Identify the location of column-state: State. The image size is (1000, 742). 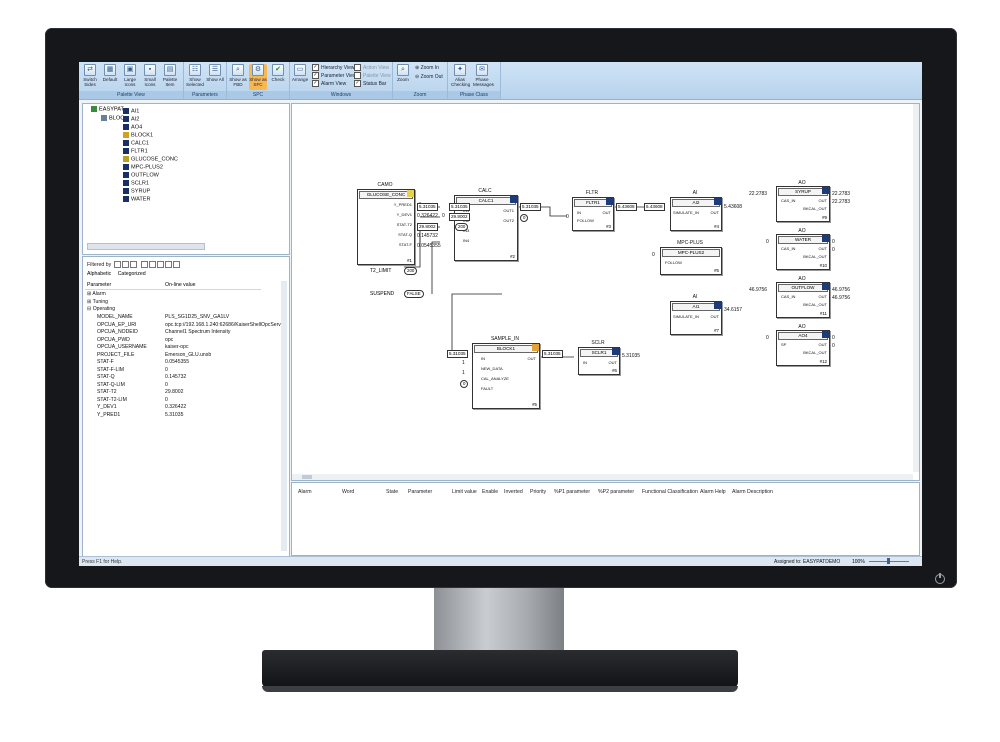
(392, 492).